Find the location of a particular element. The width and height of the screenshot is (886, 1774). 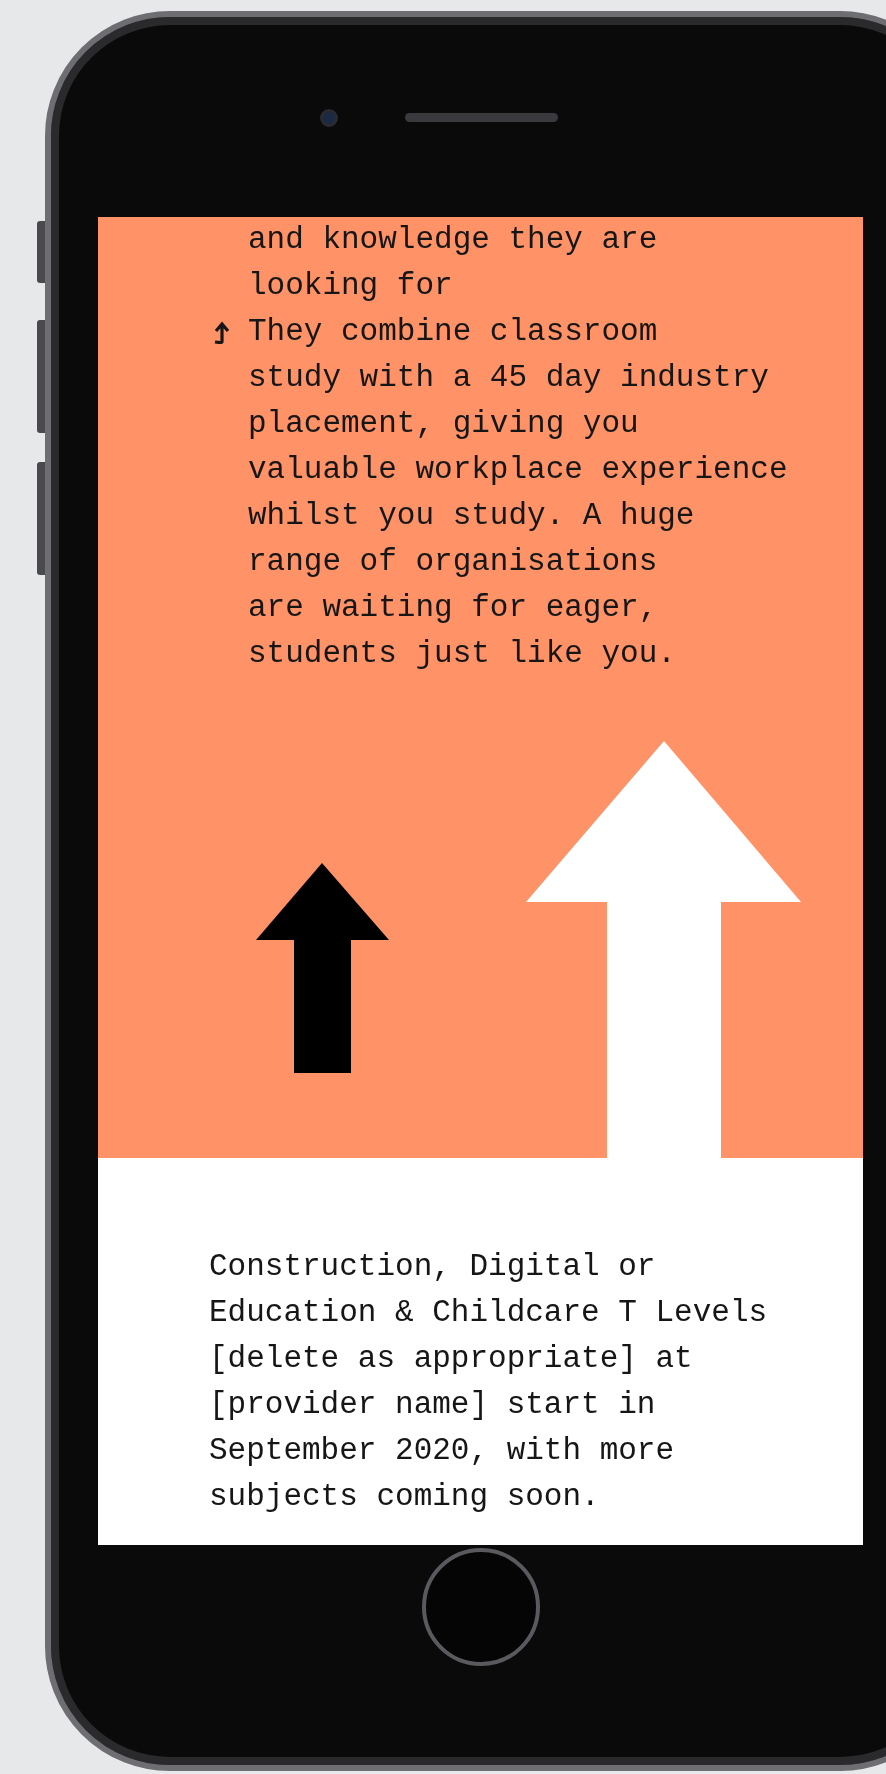

list-item-text: and knowledge they are looking for is located at coordinates (453, 263).